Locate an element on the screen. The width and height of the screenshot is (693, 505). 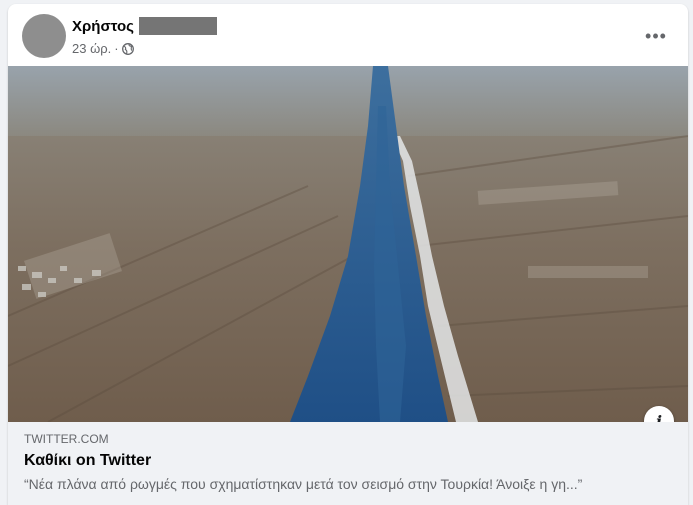
avatar is located at coordinates (44, 36).